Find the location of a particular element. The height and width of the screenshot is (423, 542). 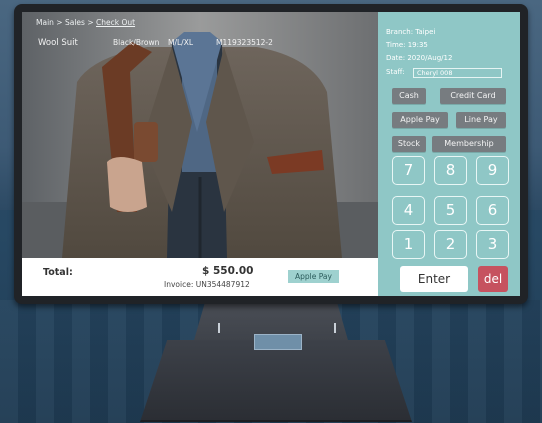

monitor-stand-base is located at coordinates (276, 381).